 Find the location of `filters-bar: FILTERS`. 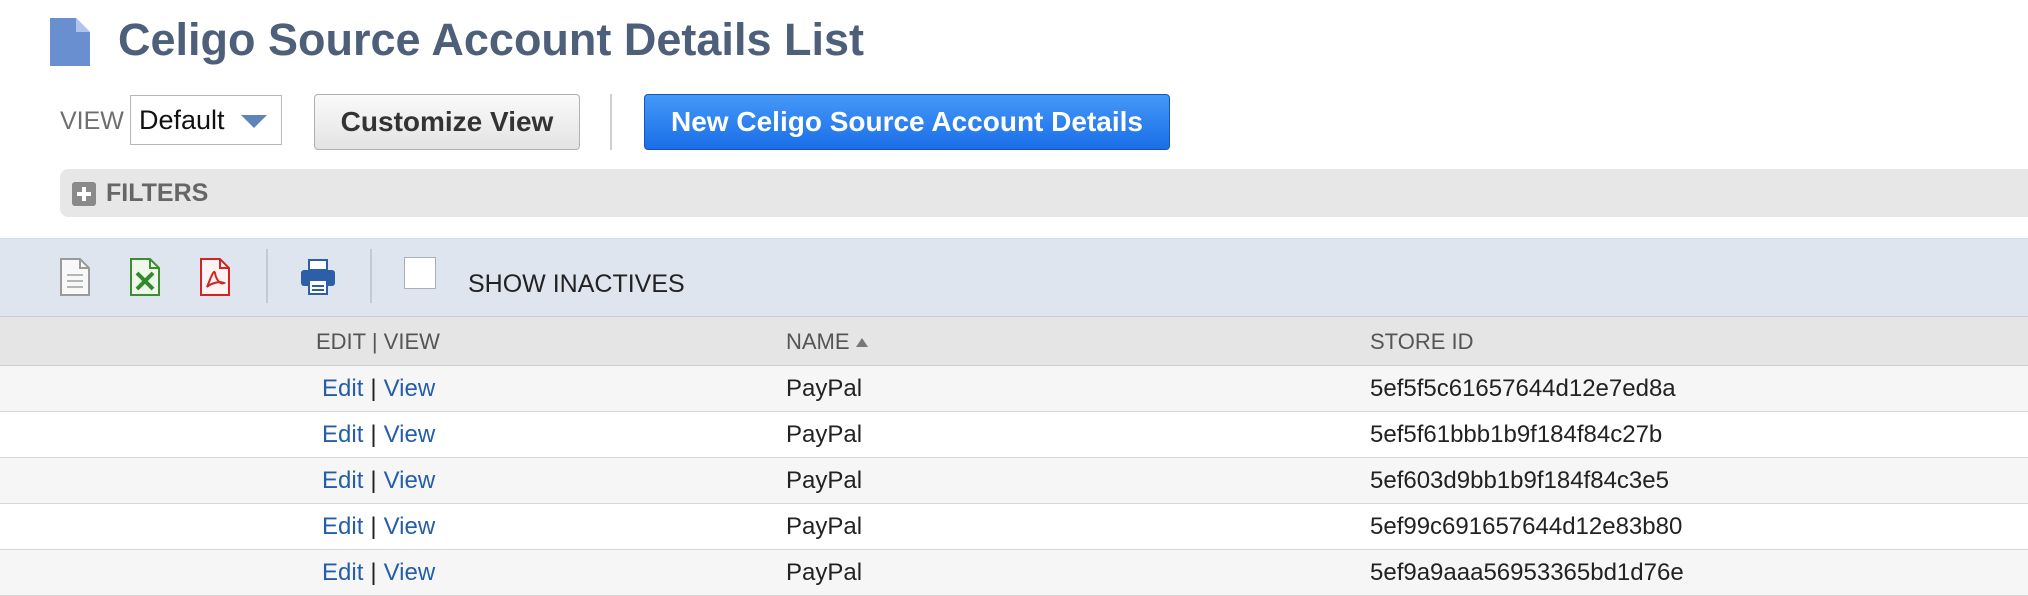

filters-bar: FILTERS is located at coordinates (1044, 193).